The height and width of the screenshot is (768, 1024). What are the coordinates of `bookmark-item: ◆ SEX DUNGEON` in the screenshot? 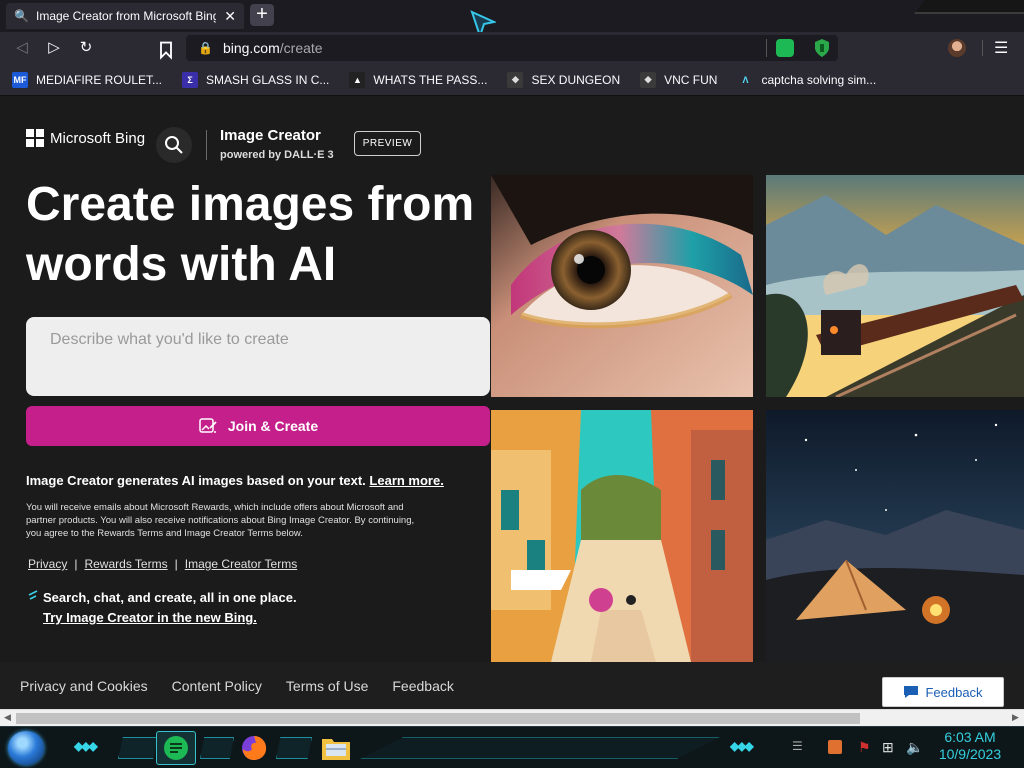 It's located at (564, 79).